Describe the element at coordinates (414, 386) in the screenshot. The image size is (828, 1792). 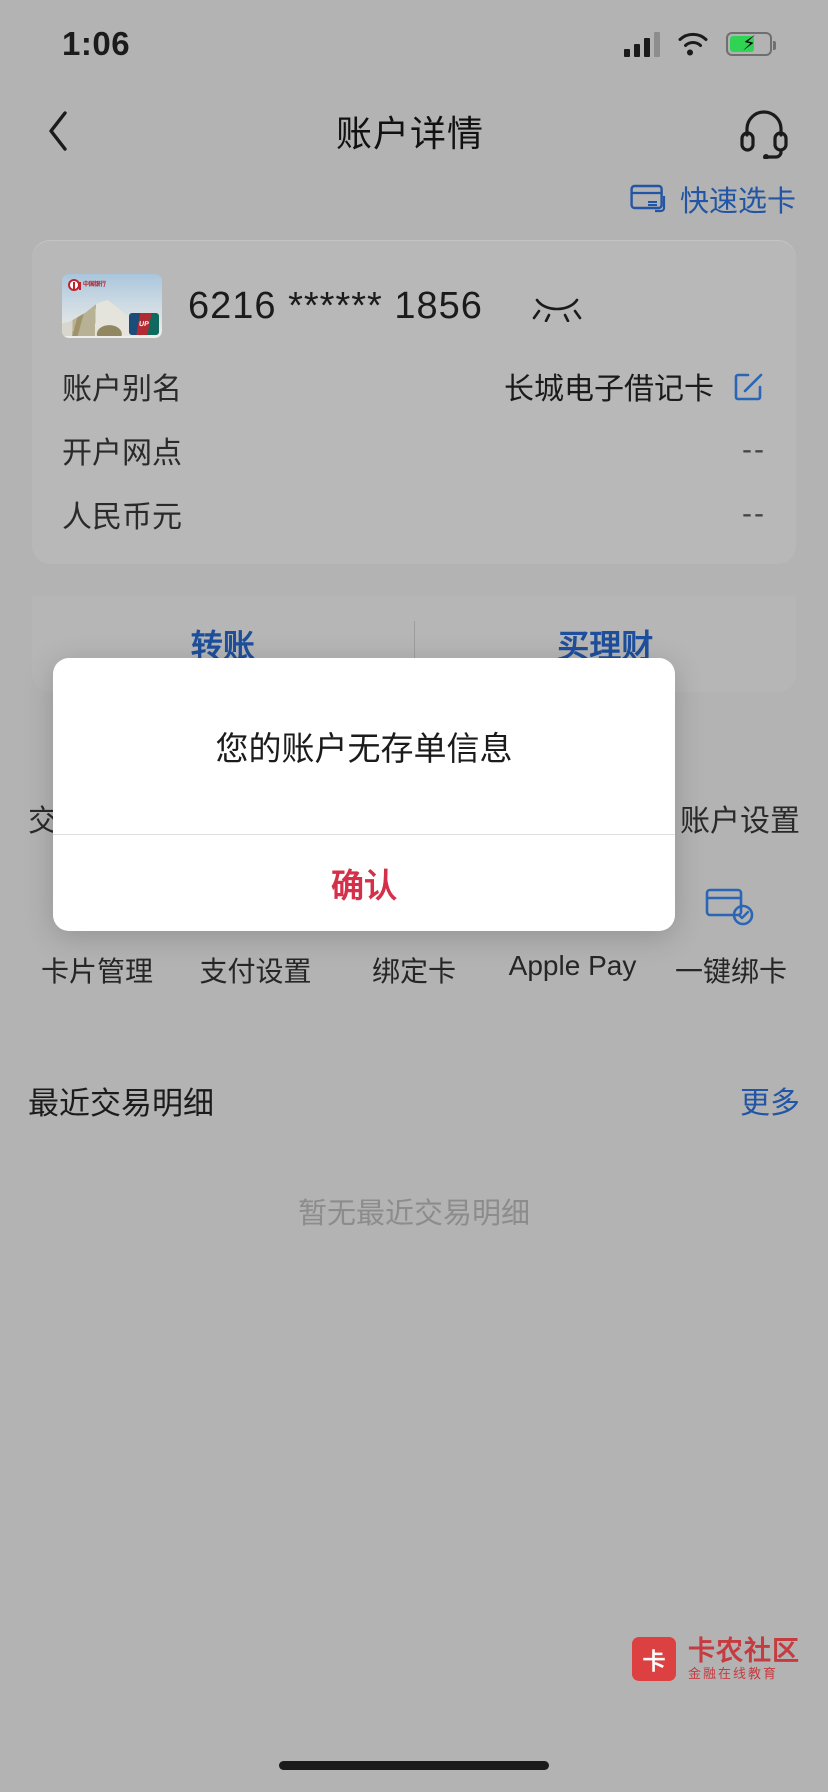
I see `account-row-alias: 账户别名 长城电子借记卡` at that location.